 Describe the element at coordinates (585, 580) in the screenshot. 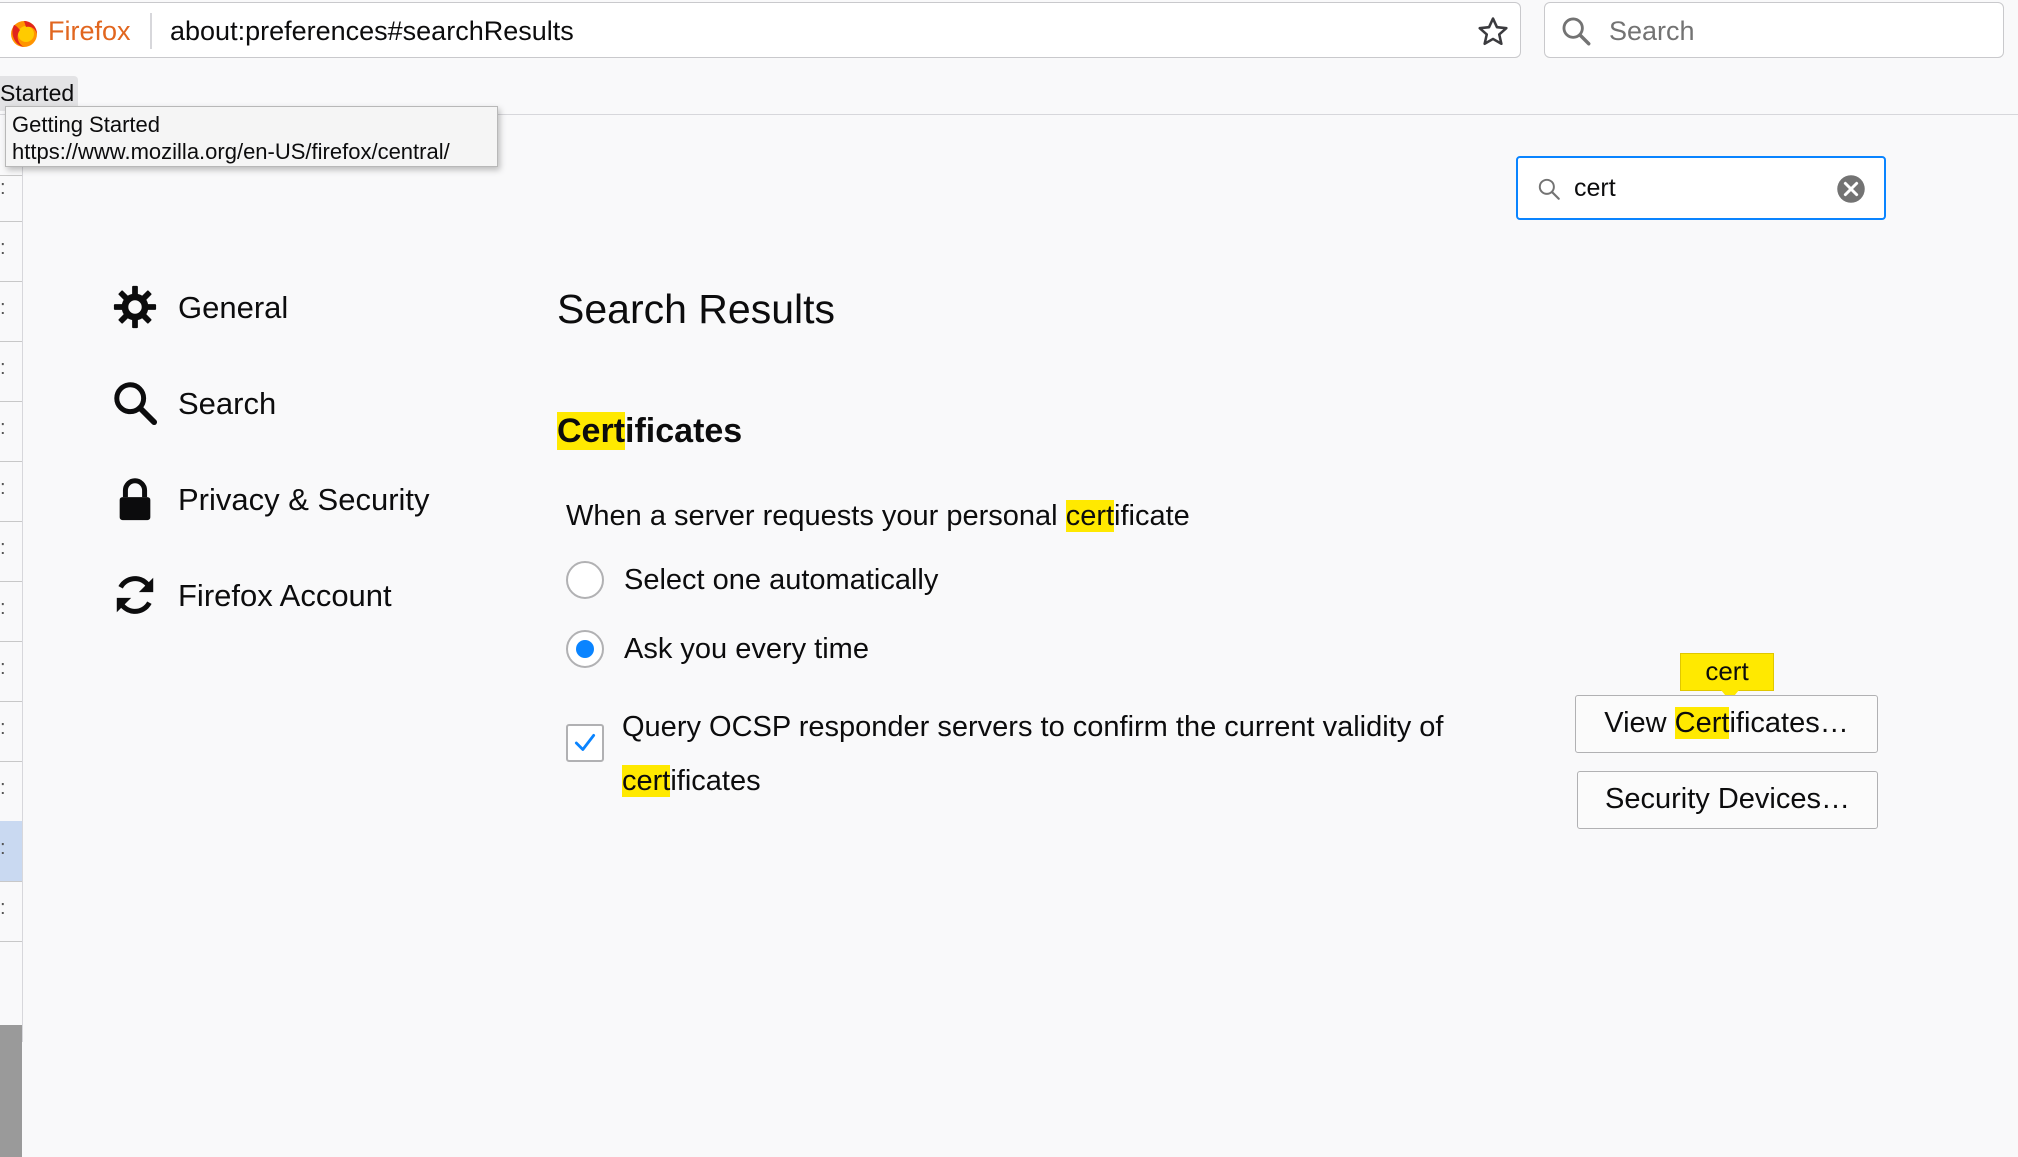

I see `radio-select-automatically` at that location.